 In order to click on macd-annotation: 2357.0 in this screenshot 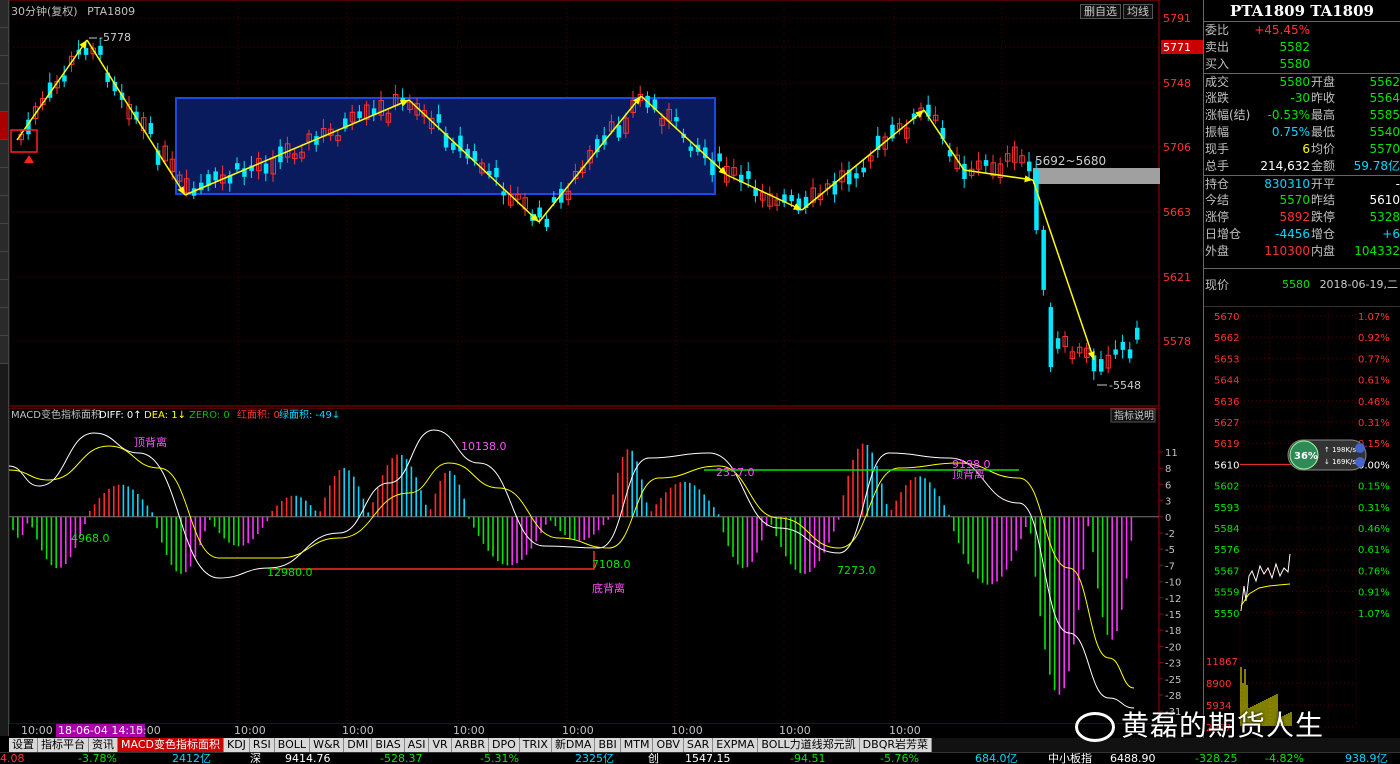, I will do `click(735, 472)`.